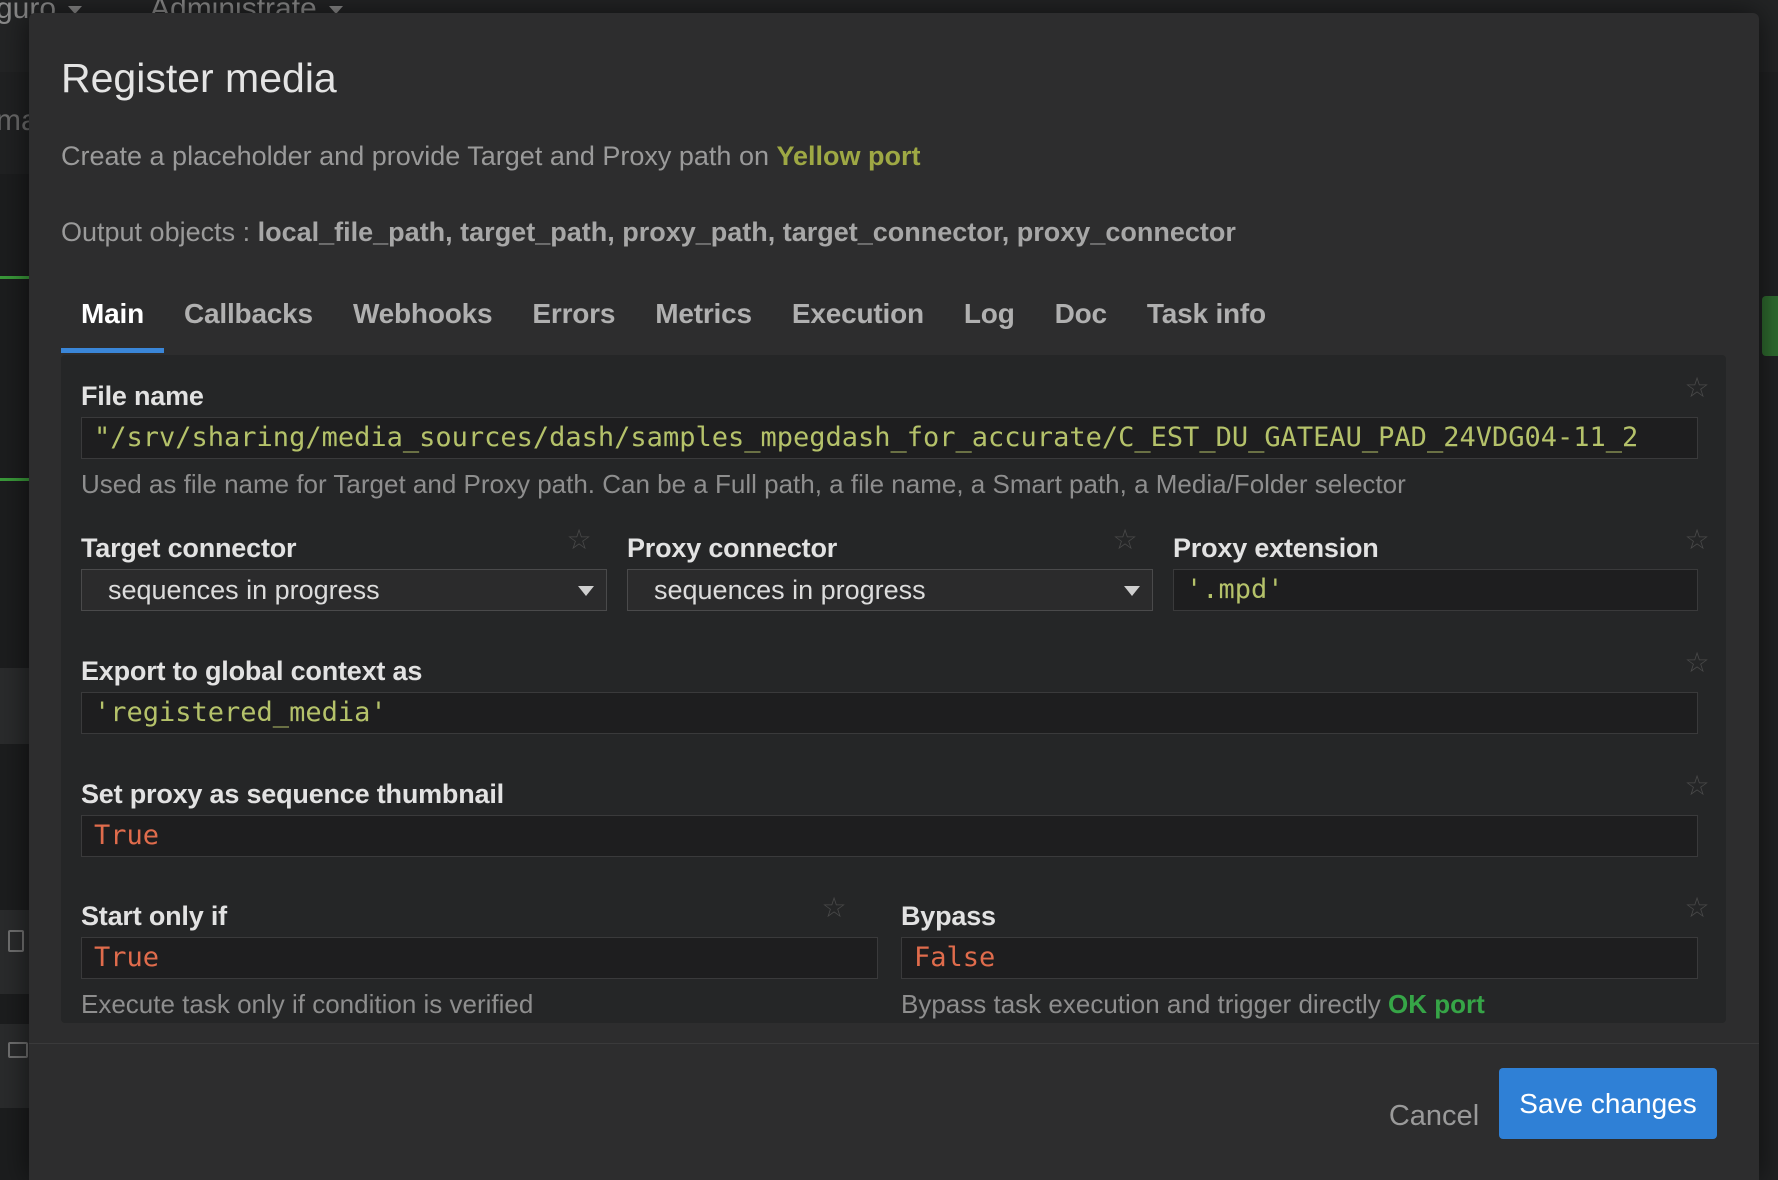 The width and height of the screenshot is (1778, 1180). What do you see at coordinates (732, 548) in the screenshot?
I see `proxy-connector-label: Proxy connector` at bounding box center [732, 548].